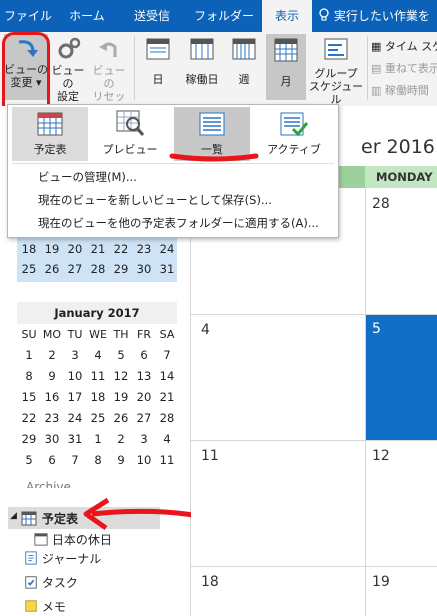 The width and height of the screenshot is (437, 616). I want to click on tab-send-receive: 送受信, so click(152, 16).